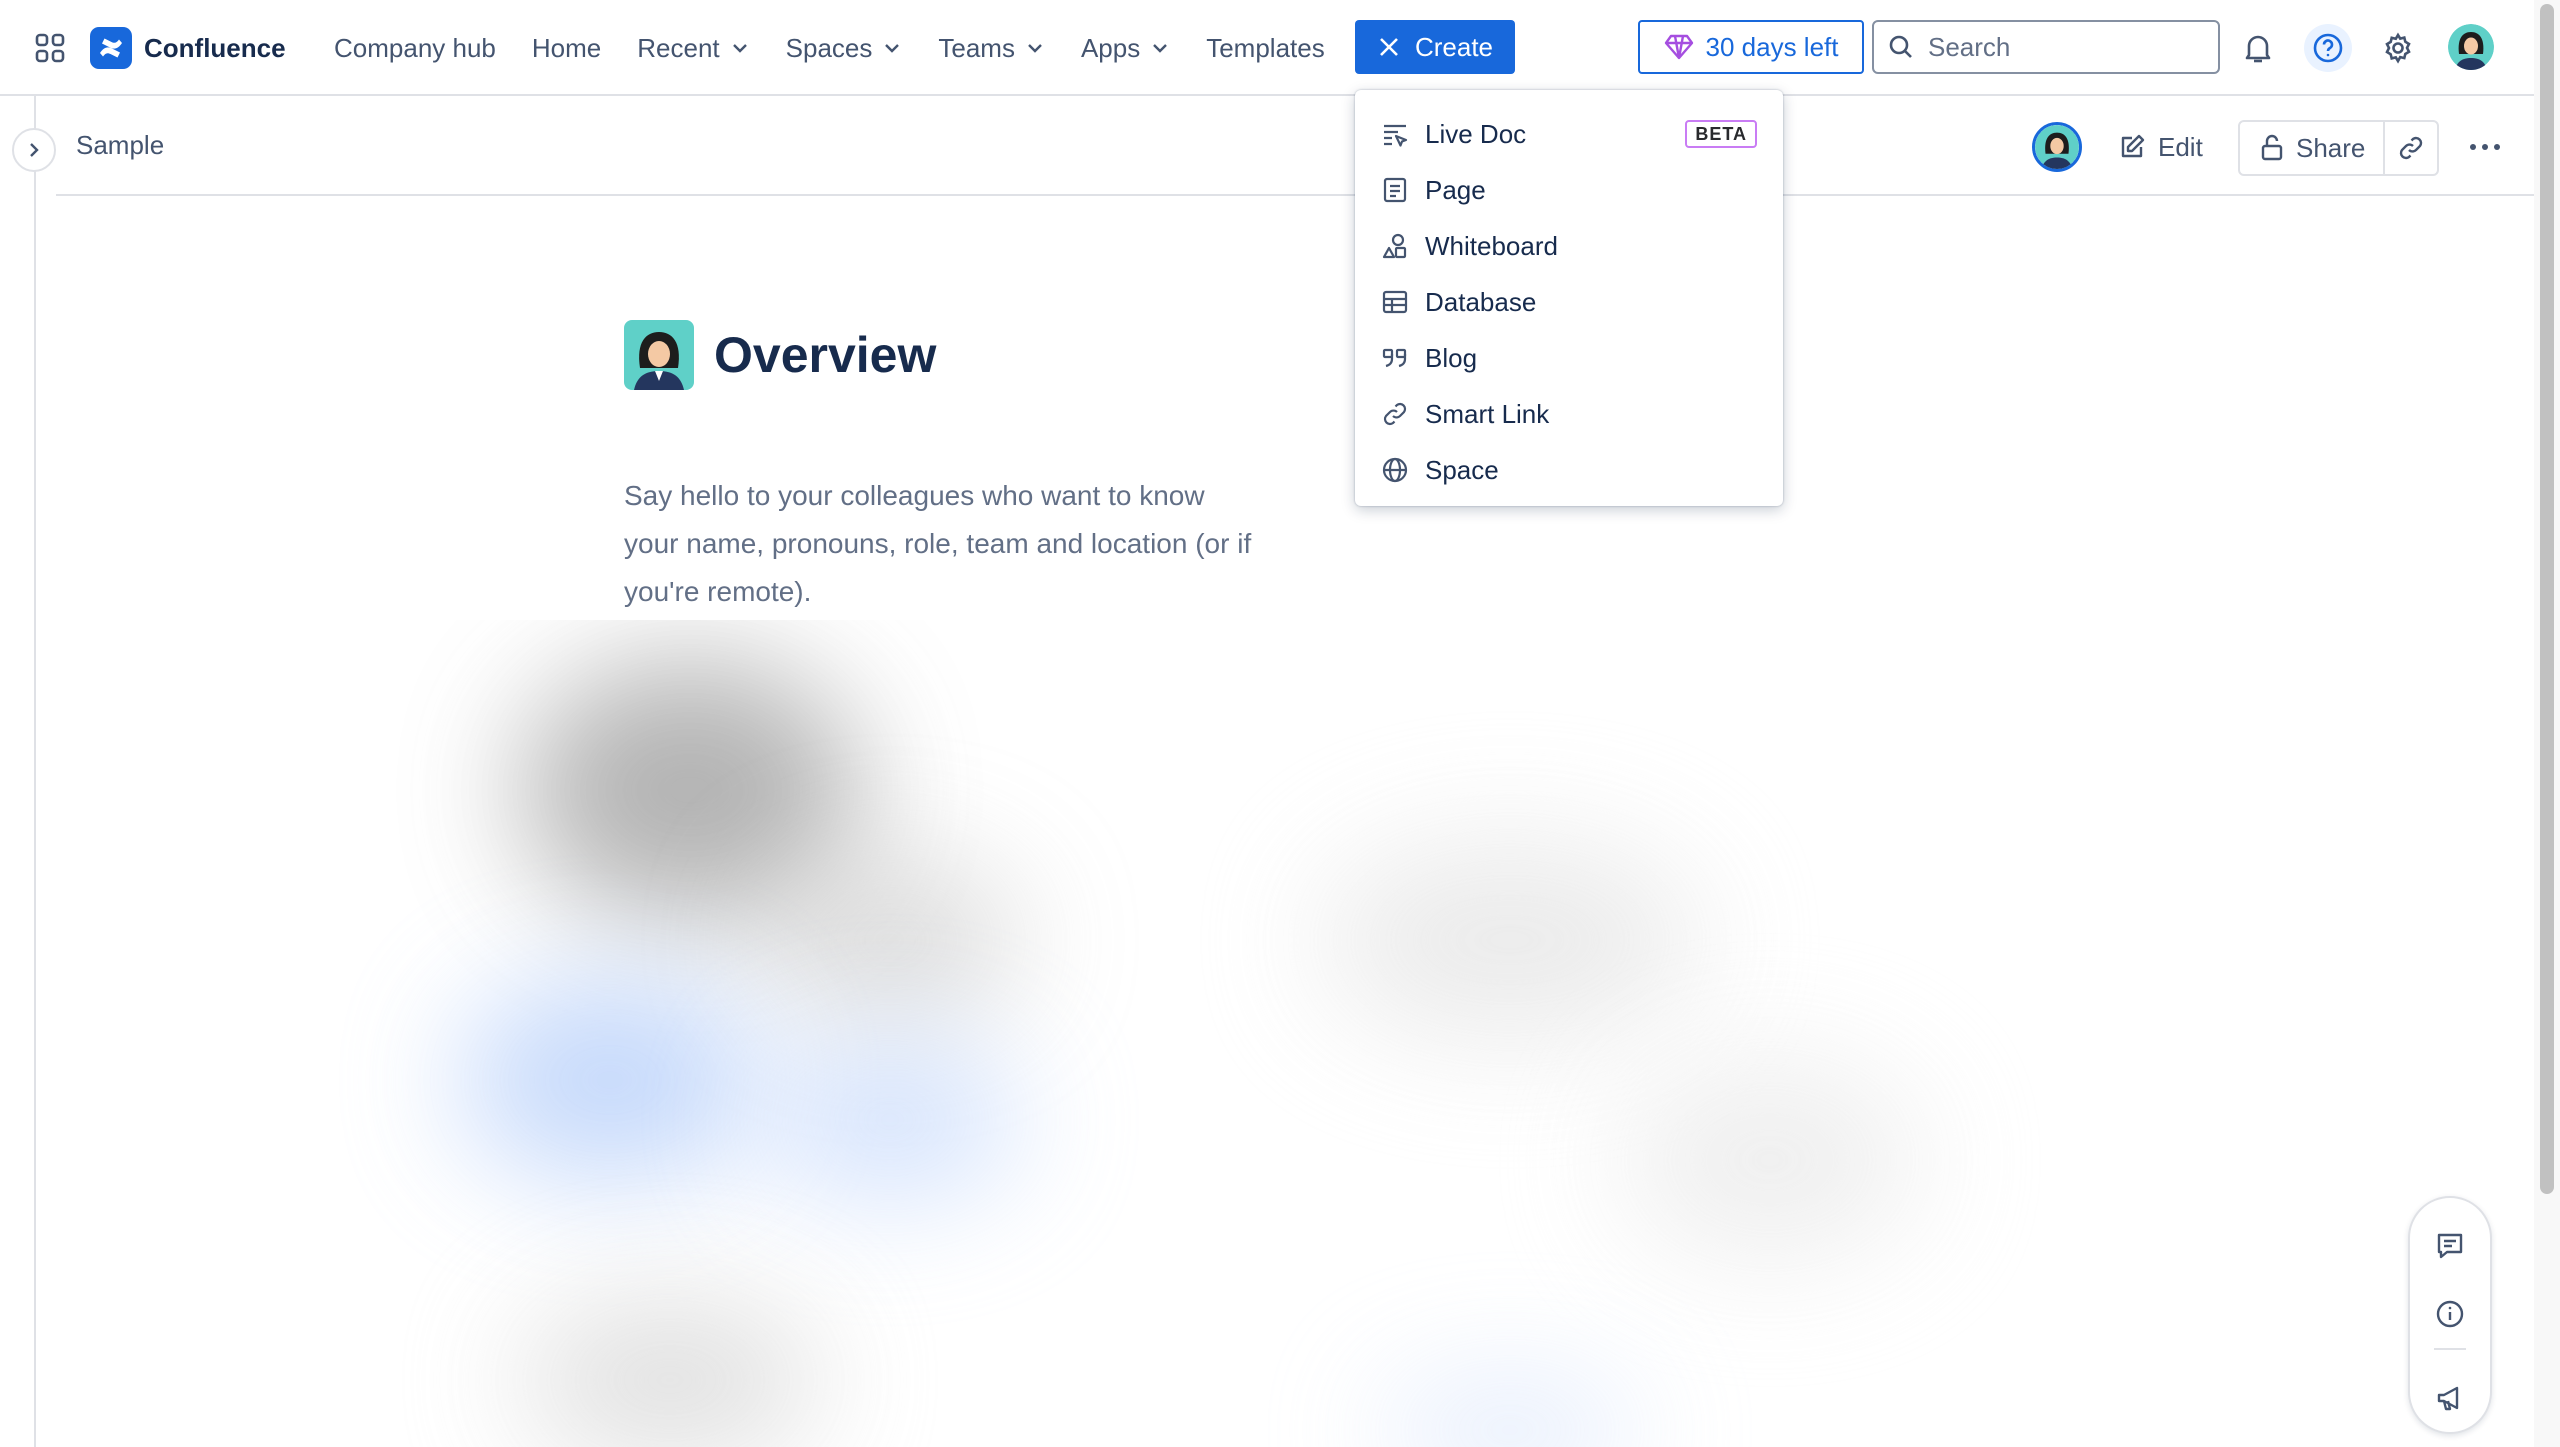 The image size is (2560, 1447). I want to click on nav-home: Home, so click(566, 48).